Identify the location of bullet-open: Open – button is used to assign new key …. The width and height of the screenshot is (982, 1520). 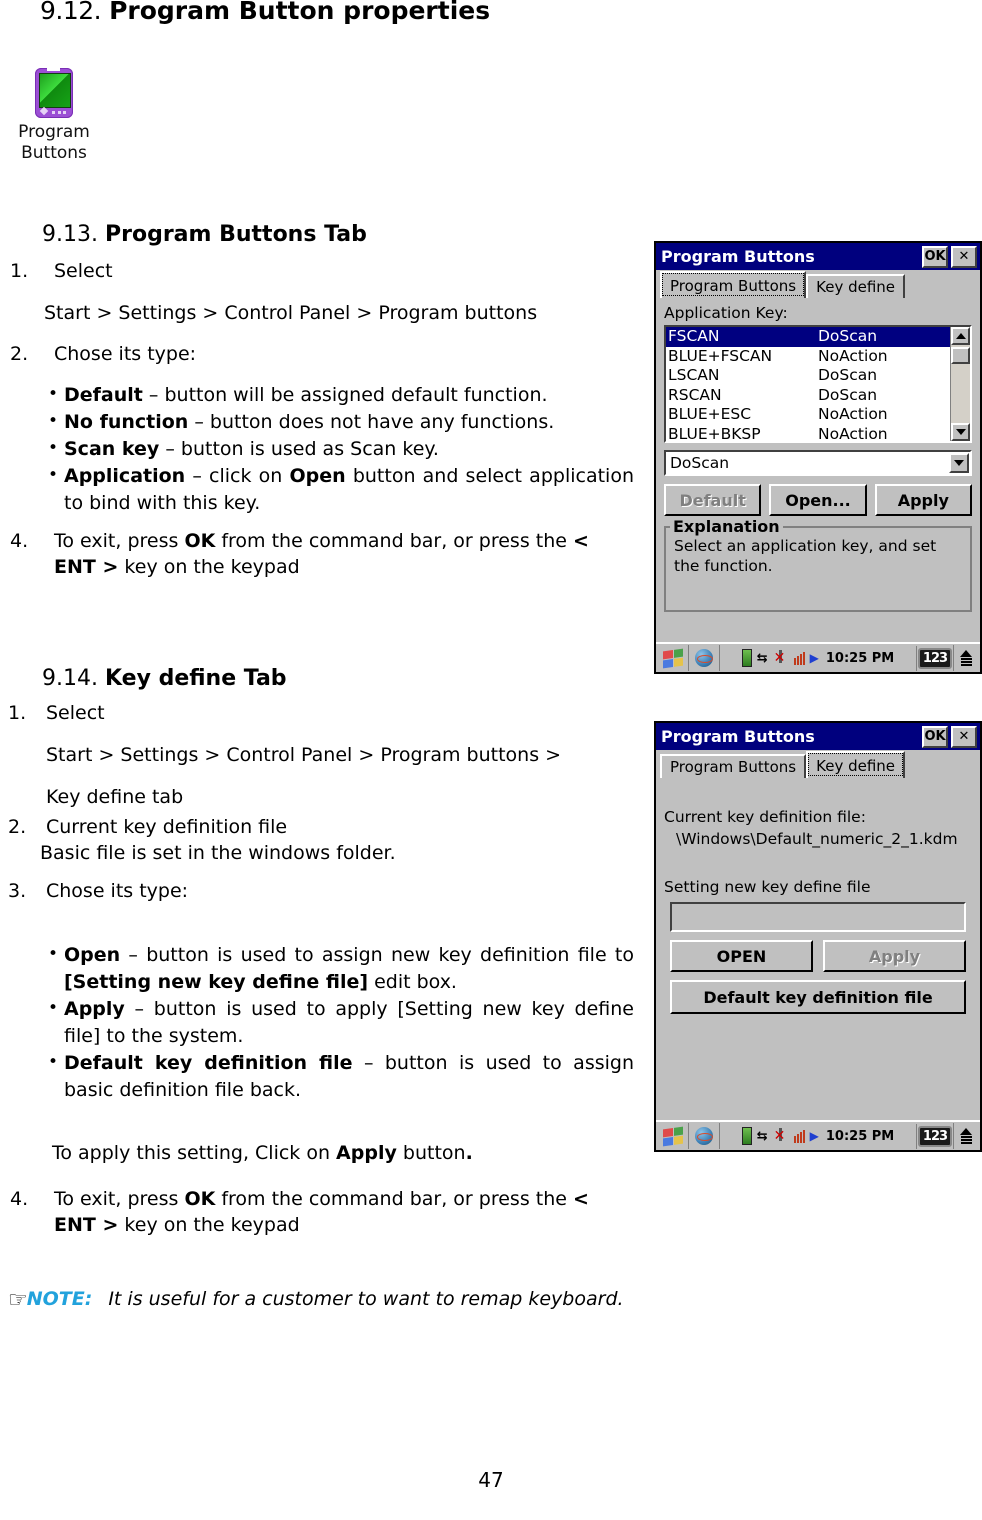
(340, 968).